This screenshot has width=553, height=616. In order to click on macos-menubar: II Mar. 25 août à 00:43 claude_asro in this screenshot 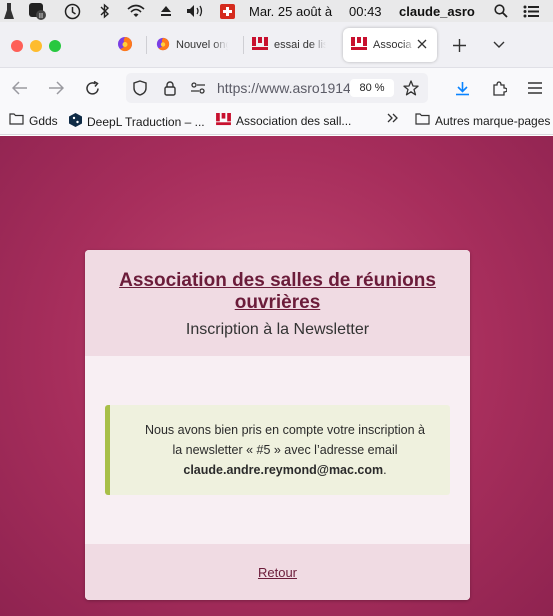, I will do `click(276, 11)`.